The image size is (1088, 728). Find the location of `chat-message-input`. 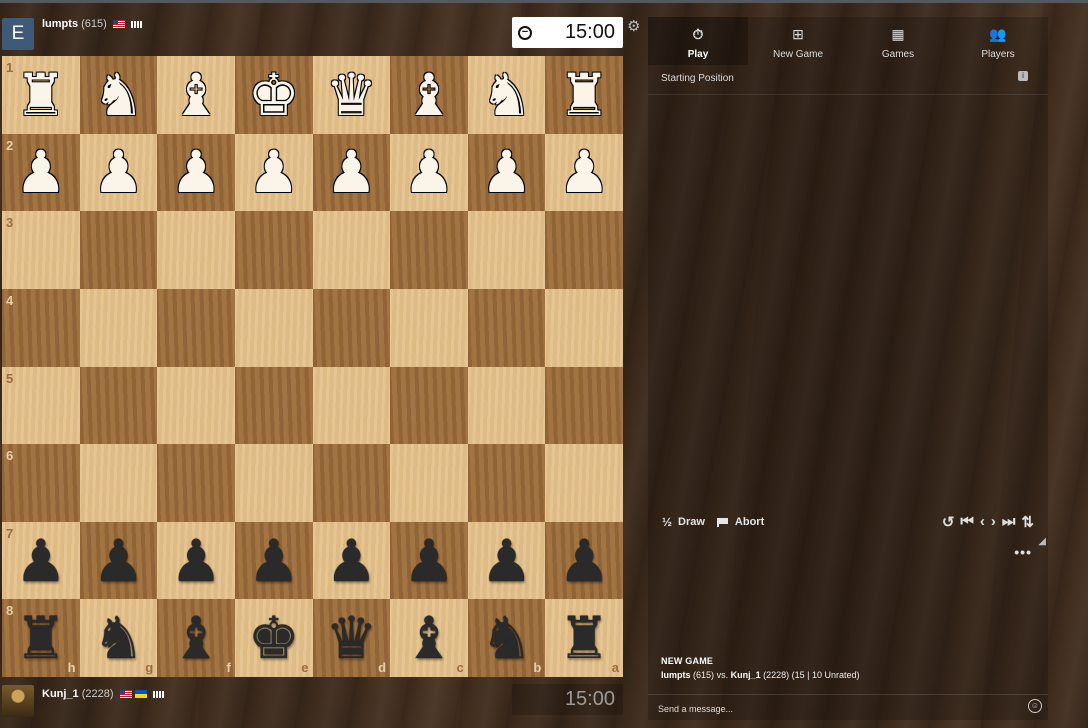

chat-message-input is located at coordinates (838, 709).